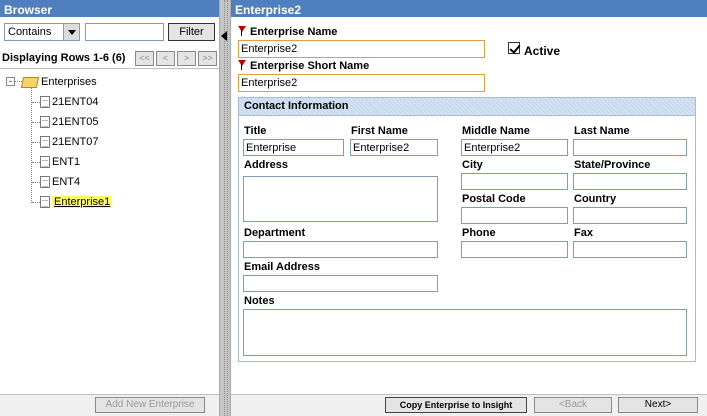 The width and height of the screenshot is (707, 416). Describe the element at coordinates (479, 233) in the screenshot. I see `phone-label: Phone` at that location.